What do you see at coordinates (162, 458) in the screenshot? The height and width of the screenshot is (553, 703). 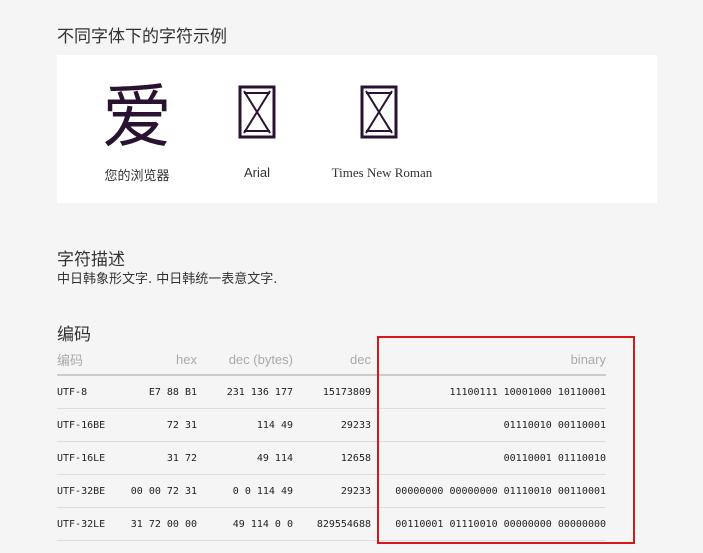 I see `cell-hex: 31 72` at bounding box center [162, 458].